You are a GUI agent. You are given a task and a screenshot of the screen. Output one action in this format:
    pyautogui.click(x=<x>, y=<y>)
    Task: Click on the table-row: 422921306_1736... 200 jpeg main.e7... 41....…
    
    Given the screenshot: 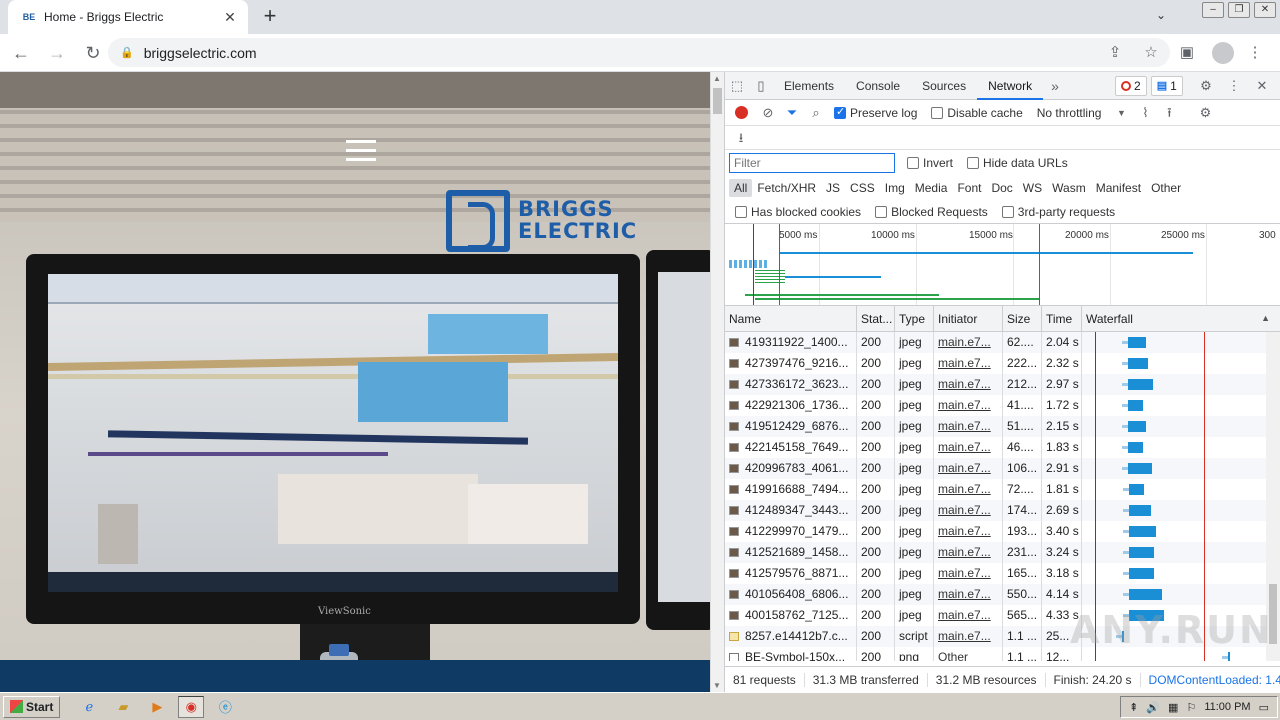 What is the action you would take?
    pyautogui.click(x=1002, y=405)
    